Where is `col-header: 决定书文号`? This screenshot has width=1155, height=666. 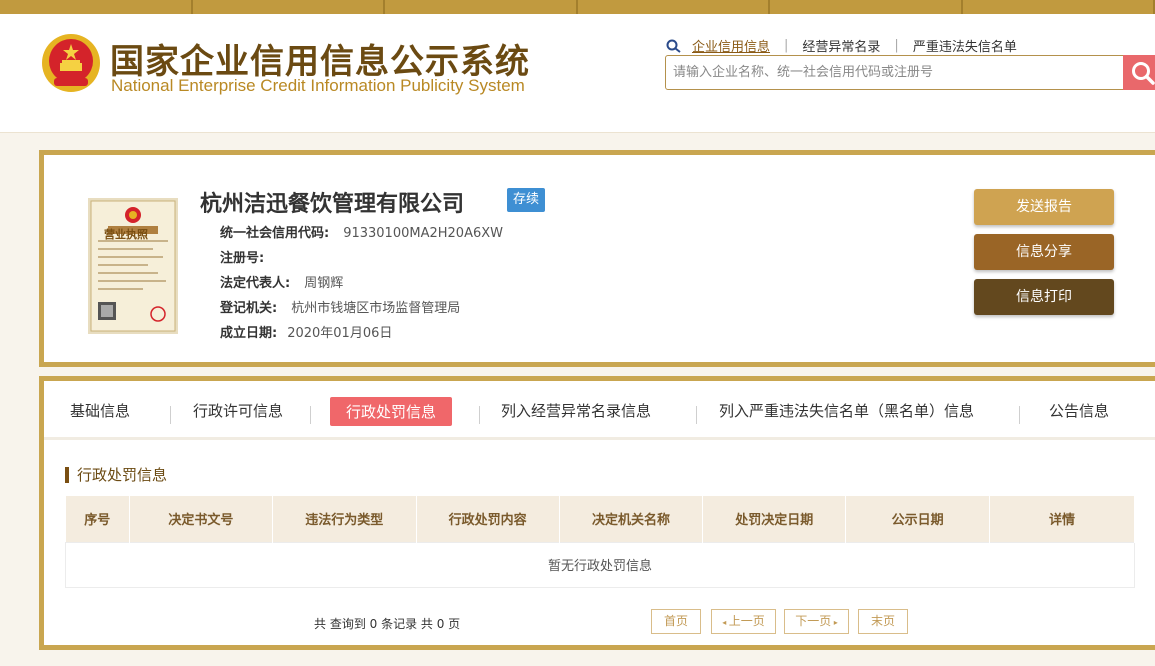 col-header: 决定书文号 is located at coordinates (201, 519).